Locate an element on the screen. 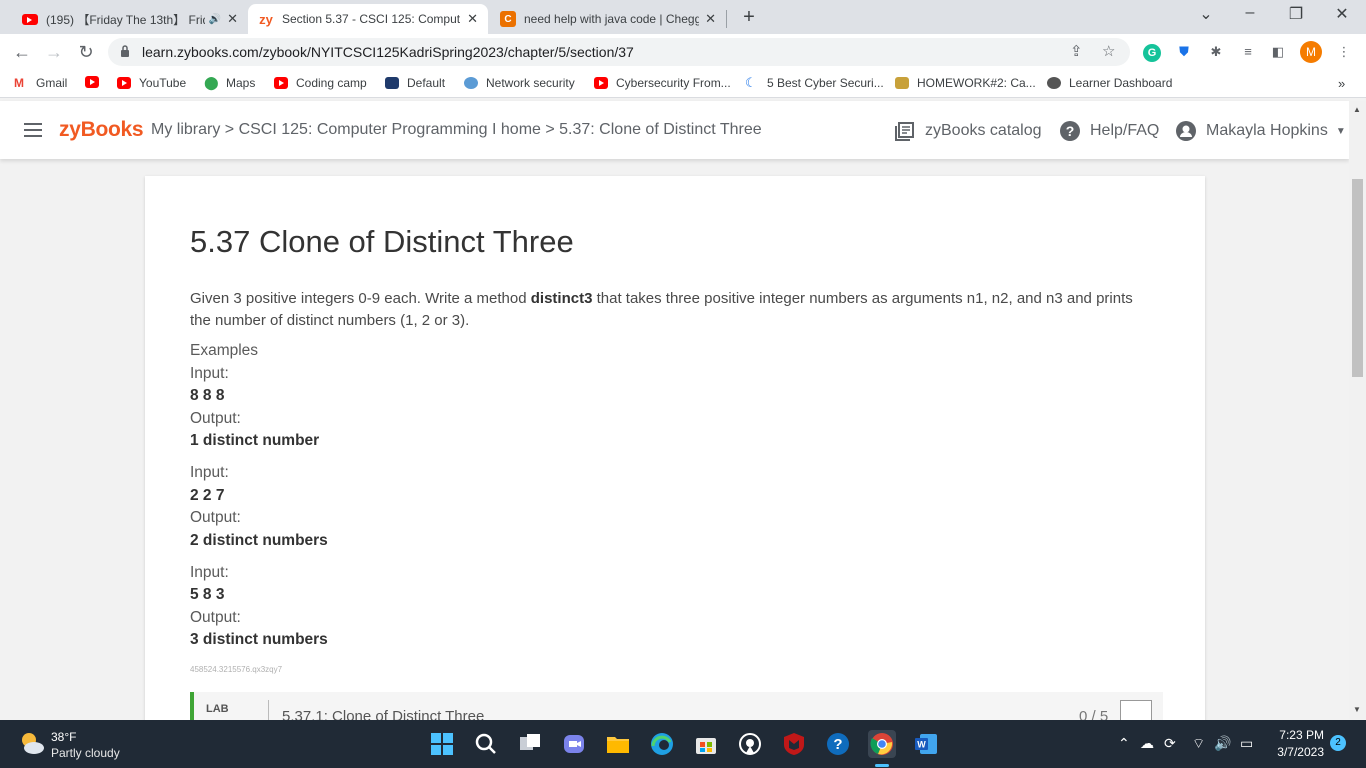 The height and width of the screenshot is (768, 1366). page-scrollbar: ▲ ▼ is located at coordinates (1357, 410).